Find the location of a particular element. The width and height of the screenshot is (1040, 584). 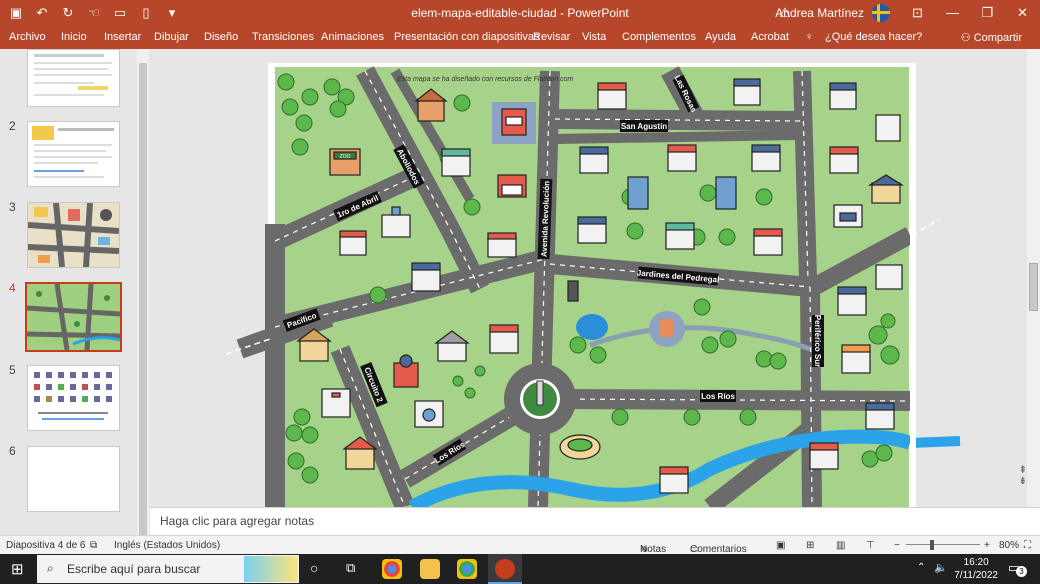

bookstore-icon is located at coordinates (456, 162).